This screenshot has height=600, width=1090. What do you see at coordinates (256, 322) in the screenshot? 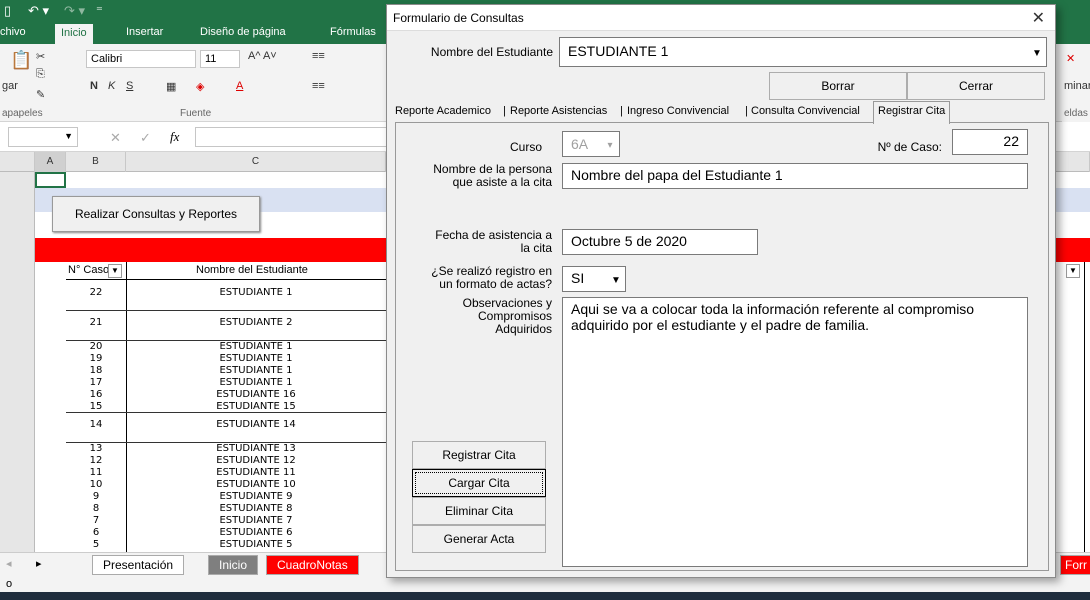
I see `table-cell-nombre: ESTUDIANTE 2` at bounding box center [256, 322].